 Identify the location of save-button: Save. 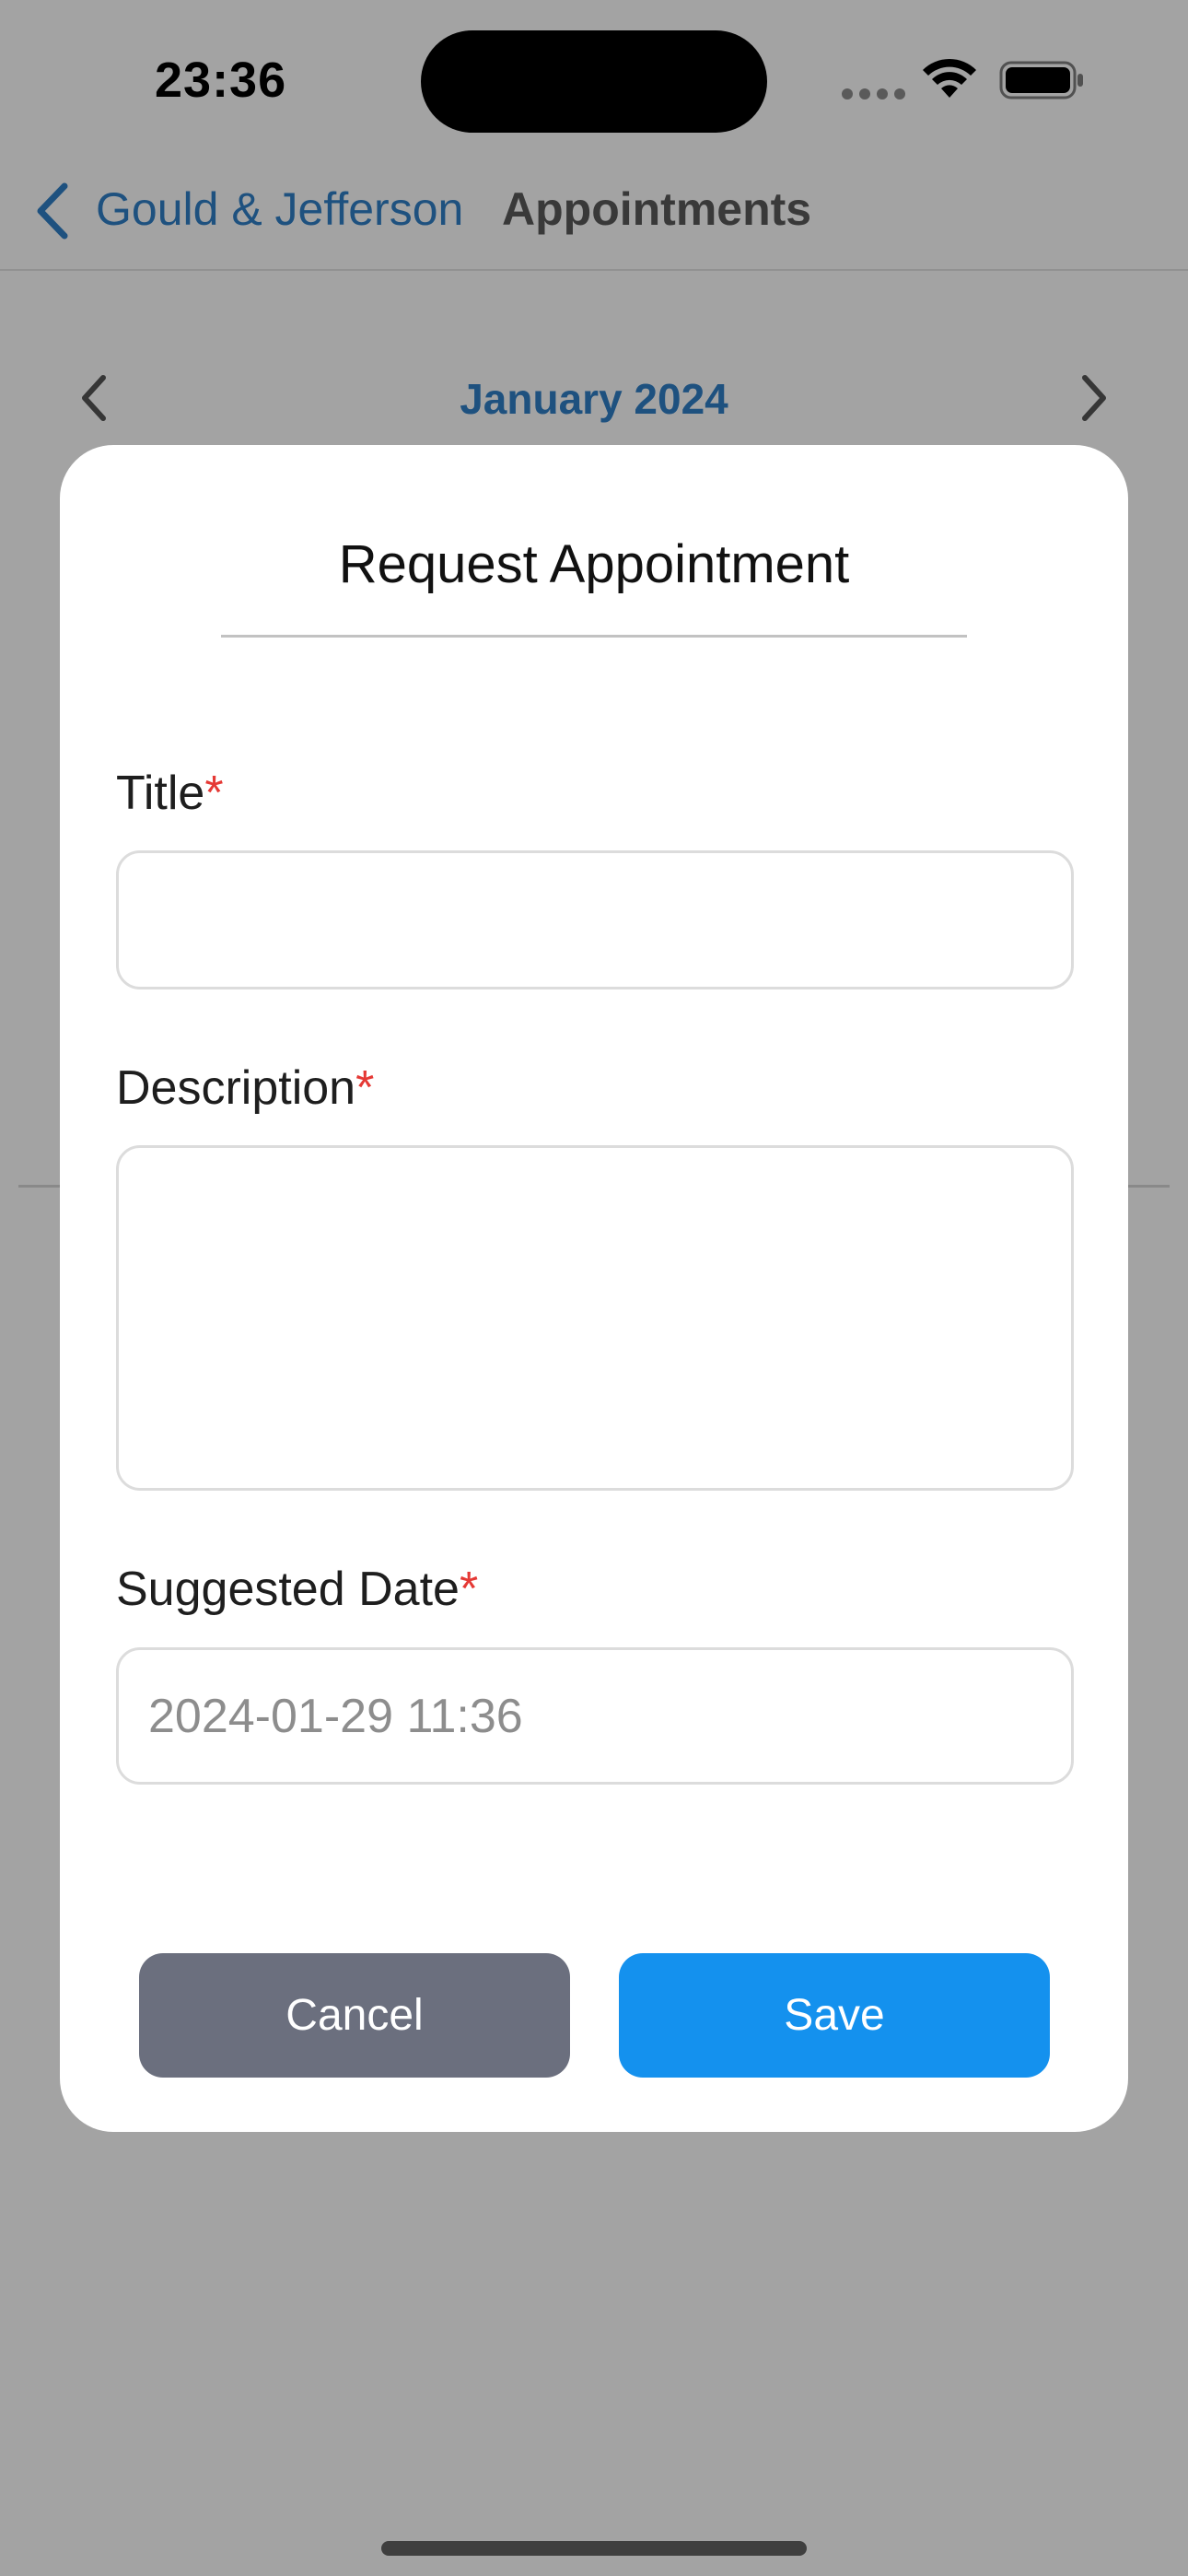
(835, 2015).